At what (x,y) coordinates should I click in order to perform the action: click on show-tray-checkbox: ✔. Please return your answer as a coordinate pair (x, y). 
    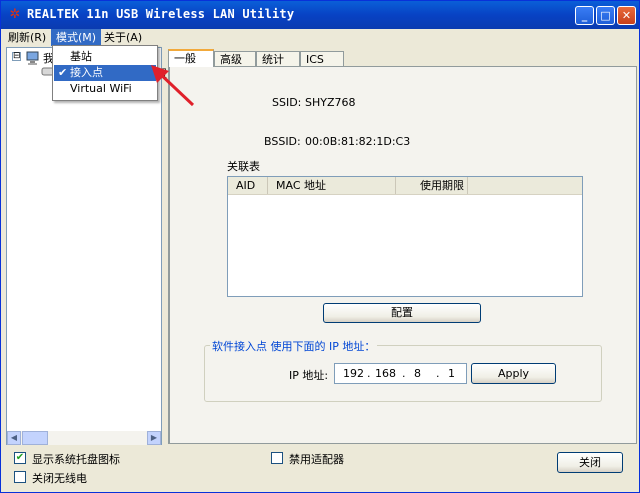
    Looking at the image, I should click on (20, 458).